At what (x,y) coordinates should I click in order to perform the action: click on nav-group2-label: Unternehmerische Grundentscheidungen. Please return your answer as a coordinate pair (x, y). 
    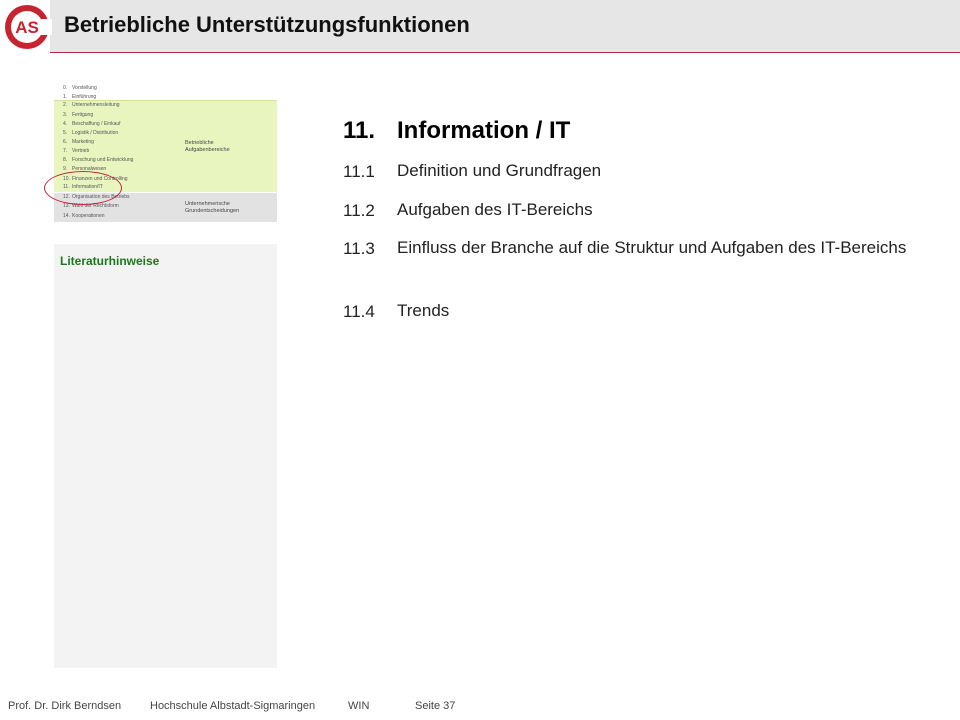
    Looking at the image, I should click on (212, 207).